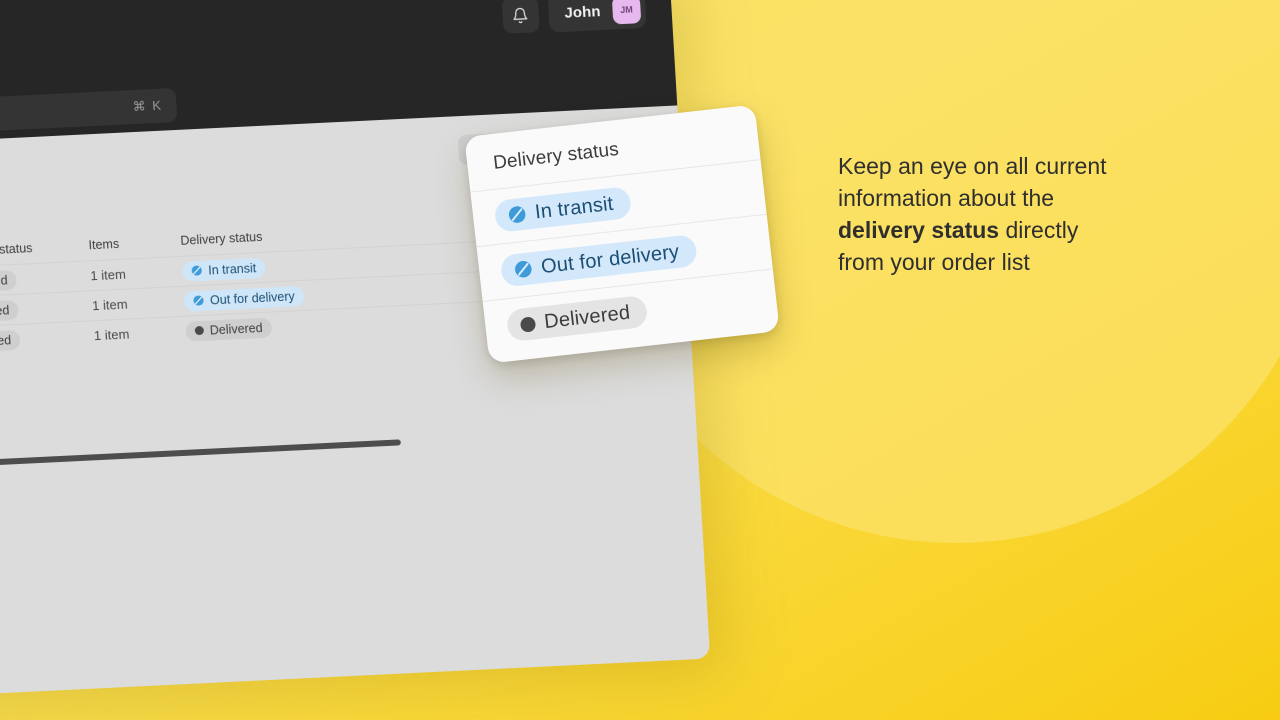 The image size is (1280, 720). I want to click on delivery-status-badge: Out for delivery, so click(244, 298).